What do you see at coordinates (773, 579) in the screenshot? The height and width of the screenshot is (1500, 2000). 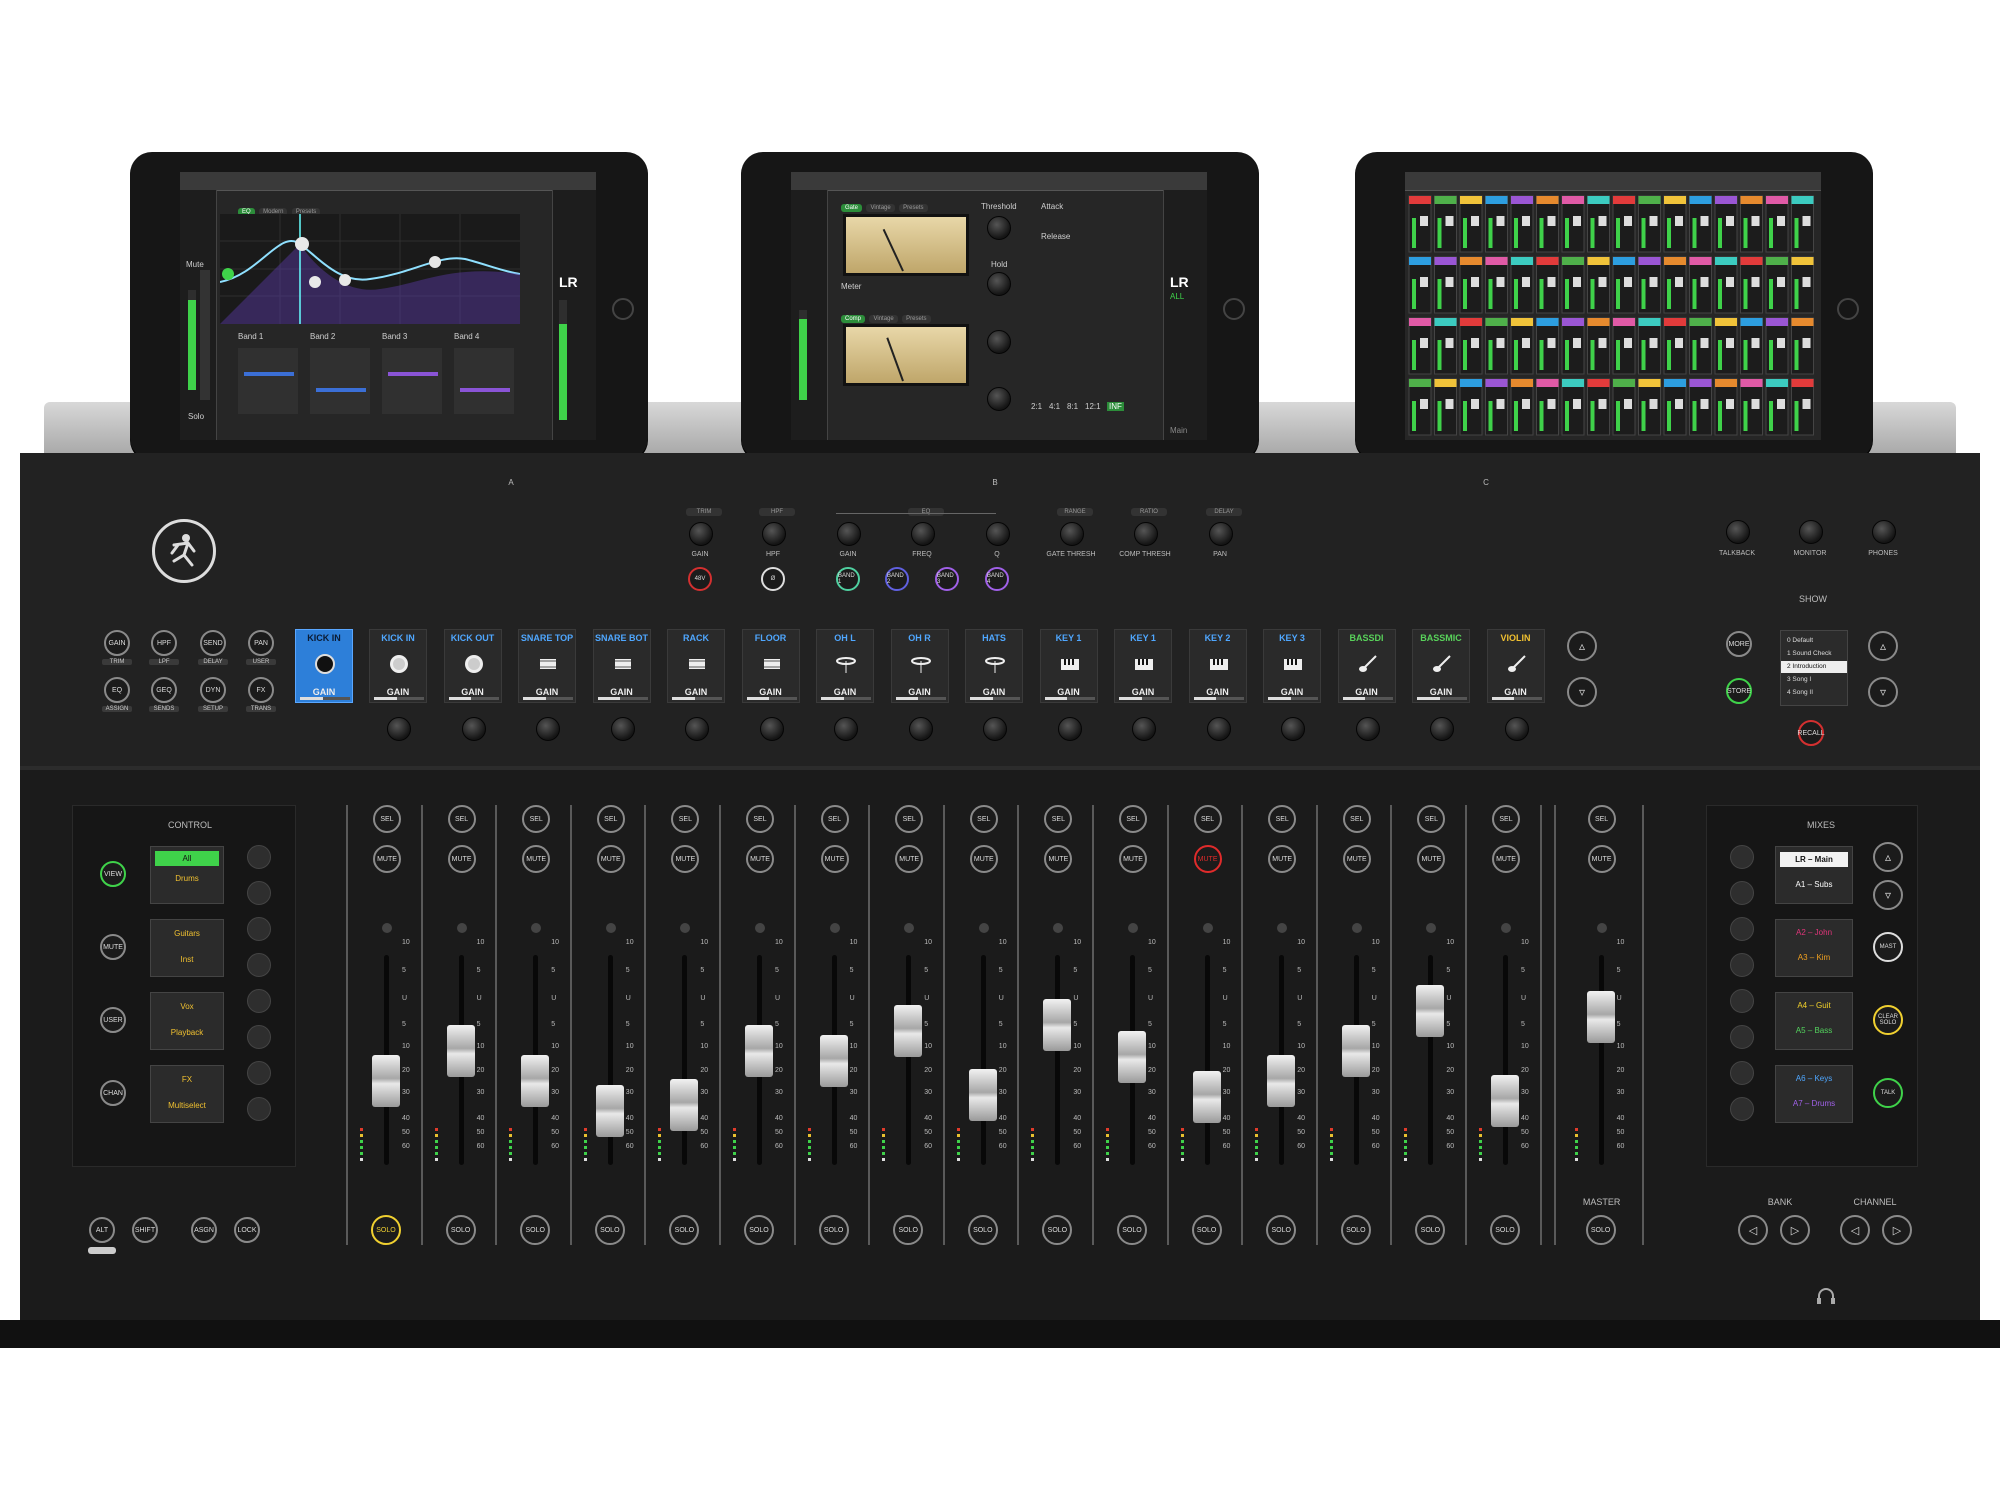 I see `function-button: Ø` at bounding box center [773, 579].